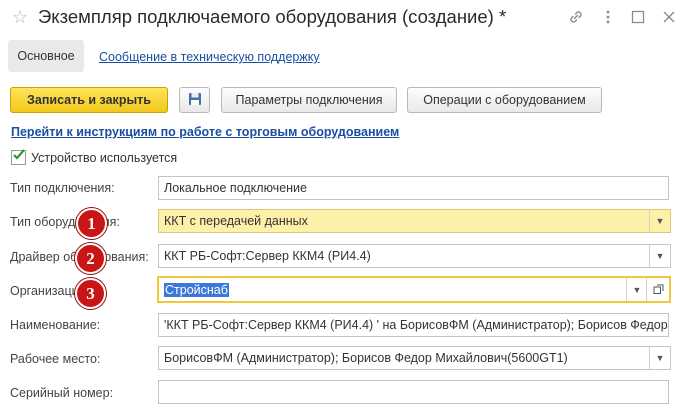  I want to click on annotation-badge-3: 3, so click(90, 293).